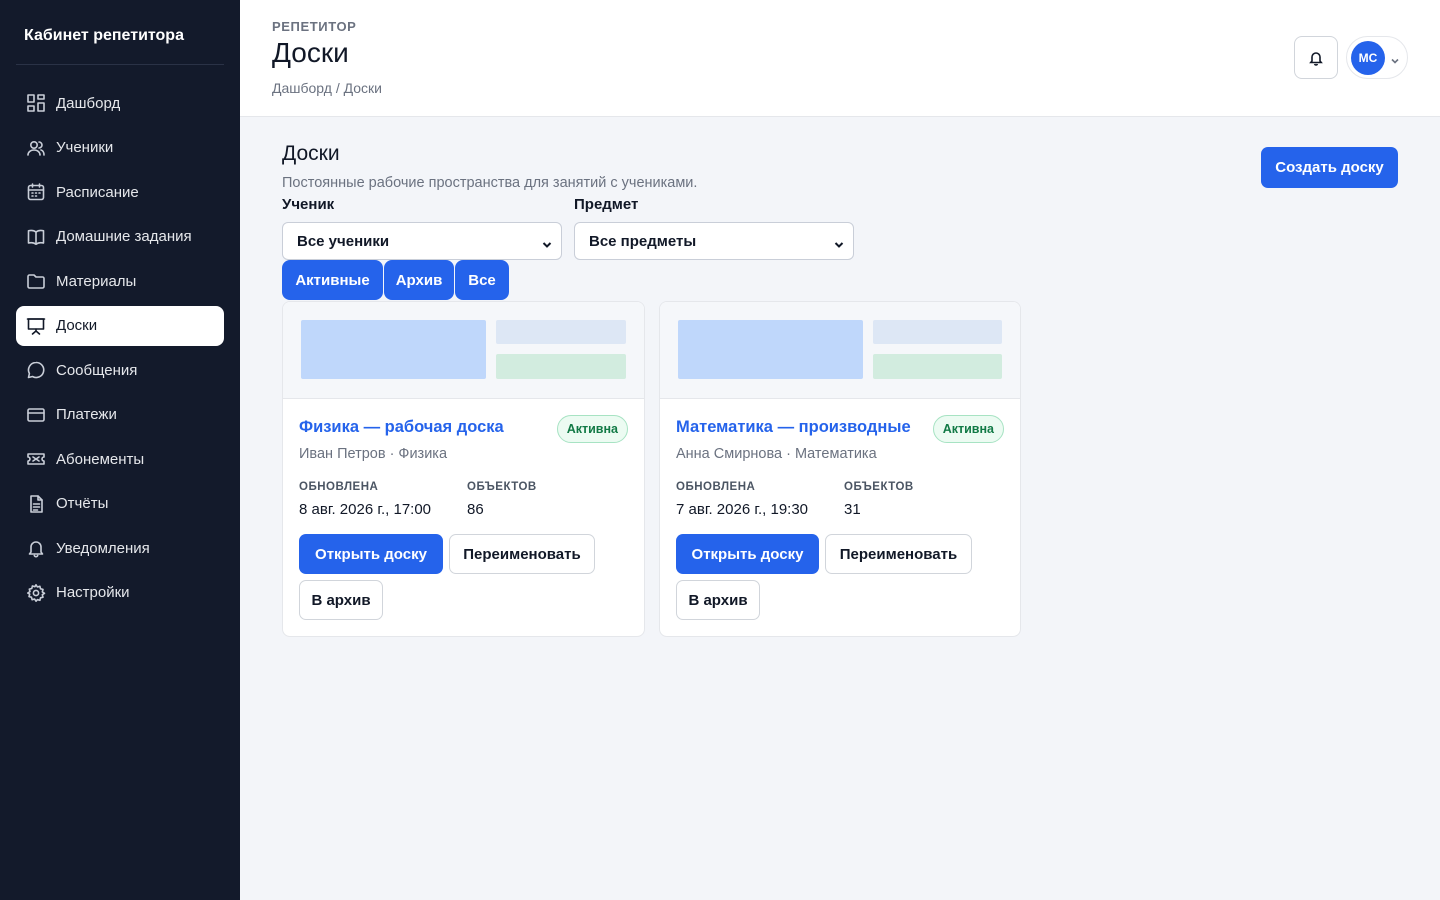 The height and width of the screenshot is (900, 1440). What do you see at coordinates (77, 325) in the screenshot?
I see `sidebar-item-label: Доски` at bounding box center [77, 325].